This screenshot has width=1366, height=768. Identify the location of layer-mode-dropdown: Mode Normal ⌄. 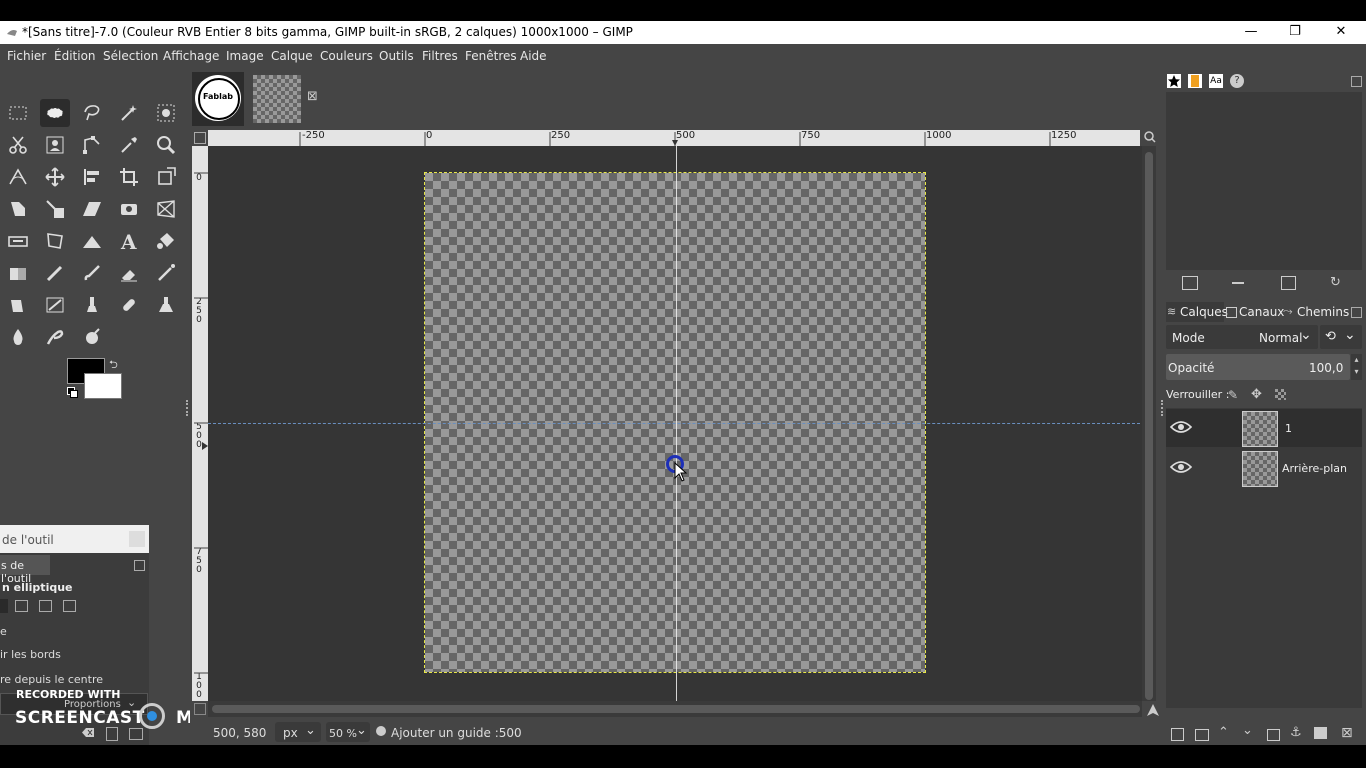
(1242, 337).